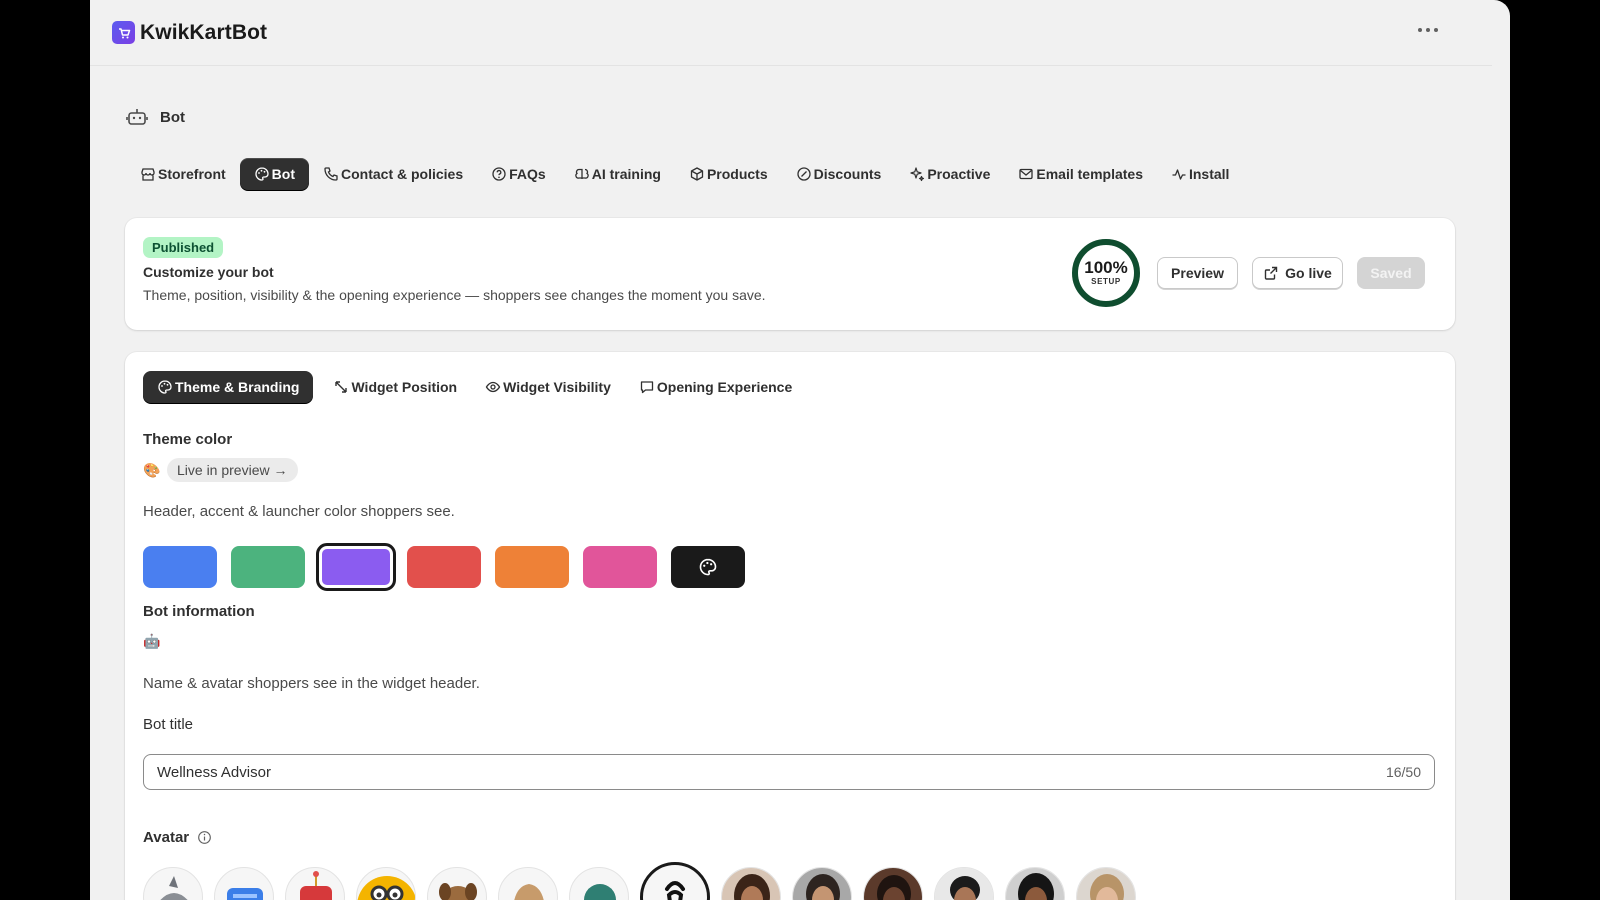  Describe the element at coordinates (204, 837) in the screenshot. I see `info-icon` at that location.